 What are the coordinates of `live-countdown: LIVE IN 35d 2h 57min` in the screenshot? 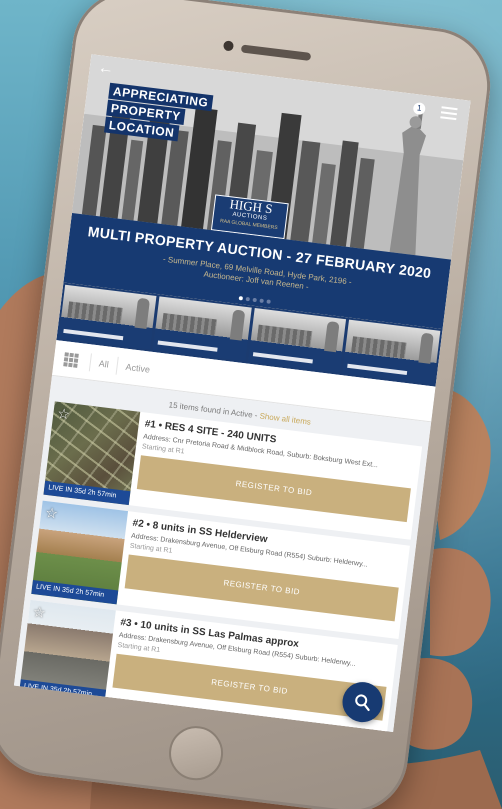 It's located at (63, 691).